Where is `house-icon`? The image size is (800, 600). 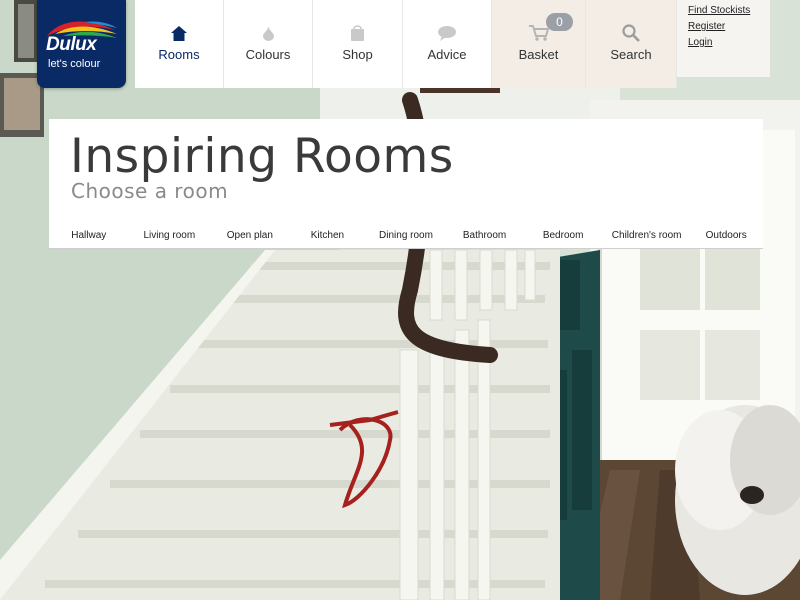 house-icon is located at coordinates (179, 33).